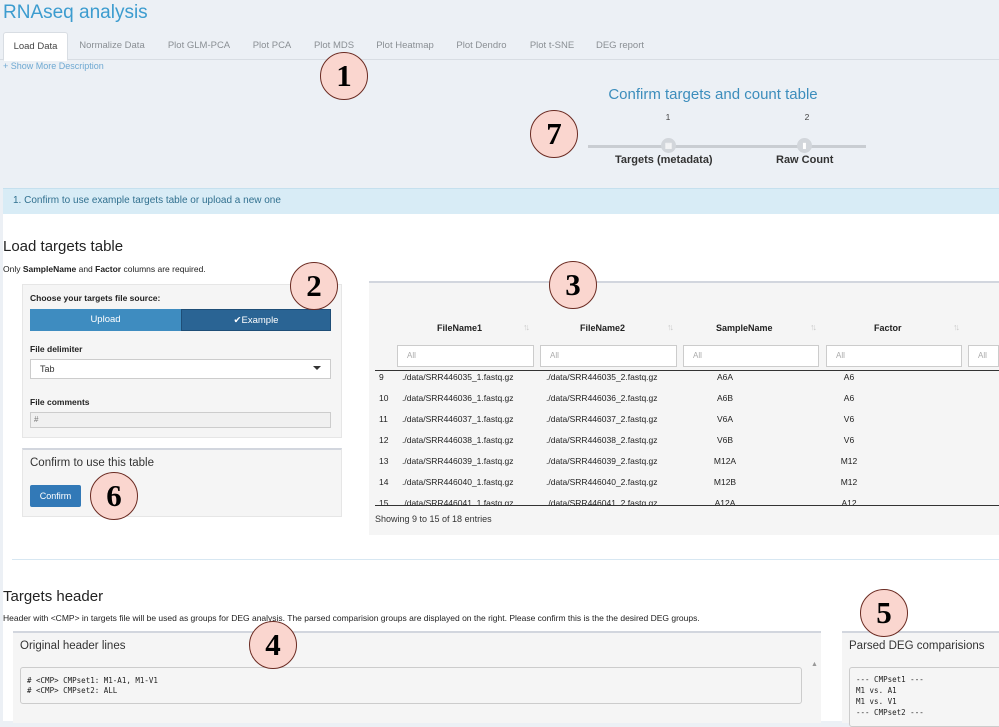  What do you see at coordinates (384, 398) in the screenshot?
I see `table-cell: 10` at bounding box center [384, 398].